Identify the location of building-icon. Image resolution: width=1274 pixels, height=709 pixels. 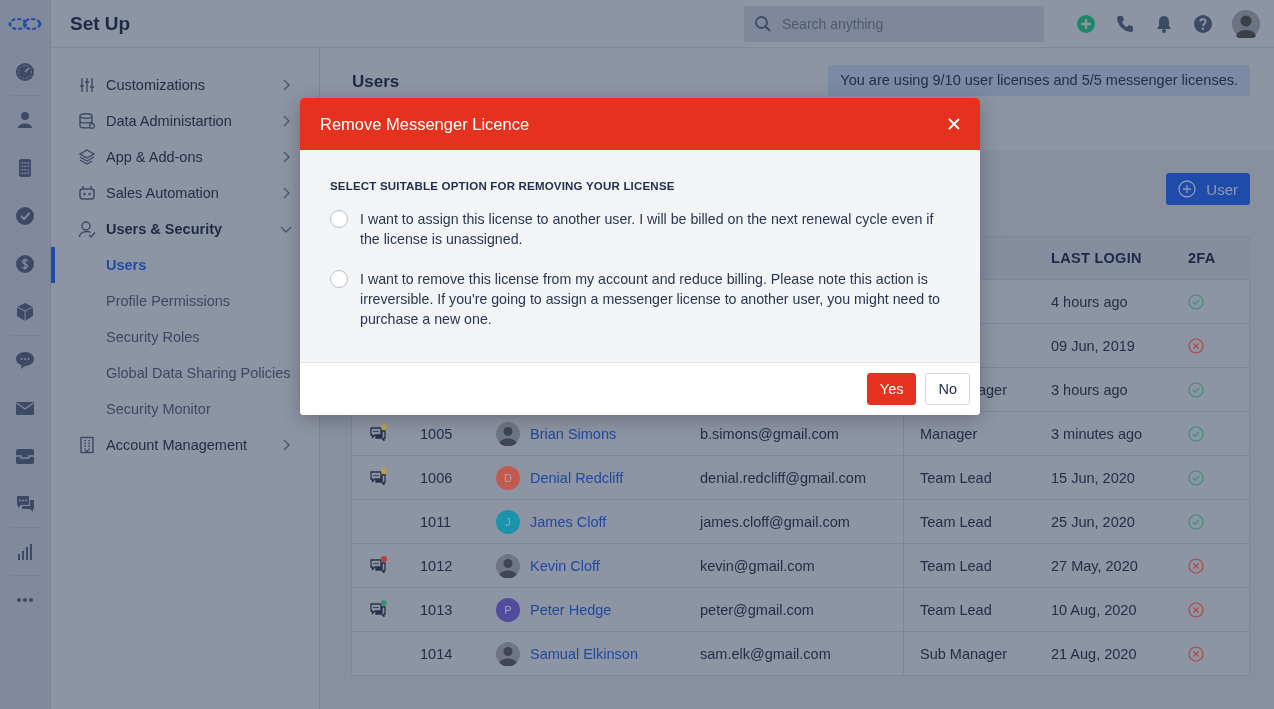
(87, 445).